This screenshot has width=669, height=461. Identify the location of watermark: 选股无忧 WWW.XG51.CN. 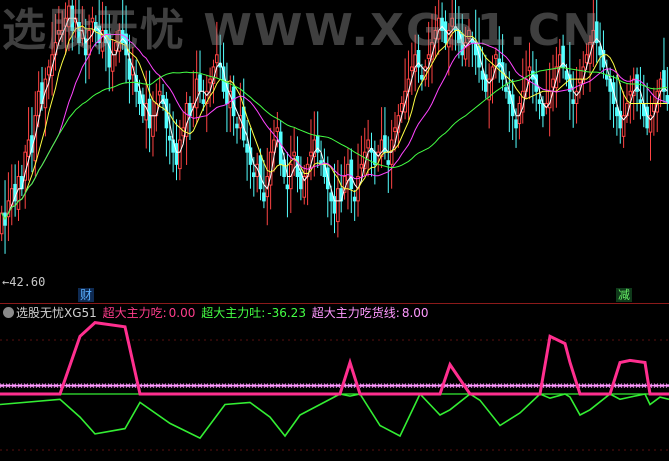
(302, 30).